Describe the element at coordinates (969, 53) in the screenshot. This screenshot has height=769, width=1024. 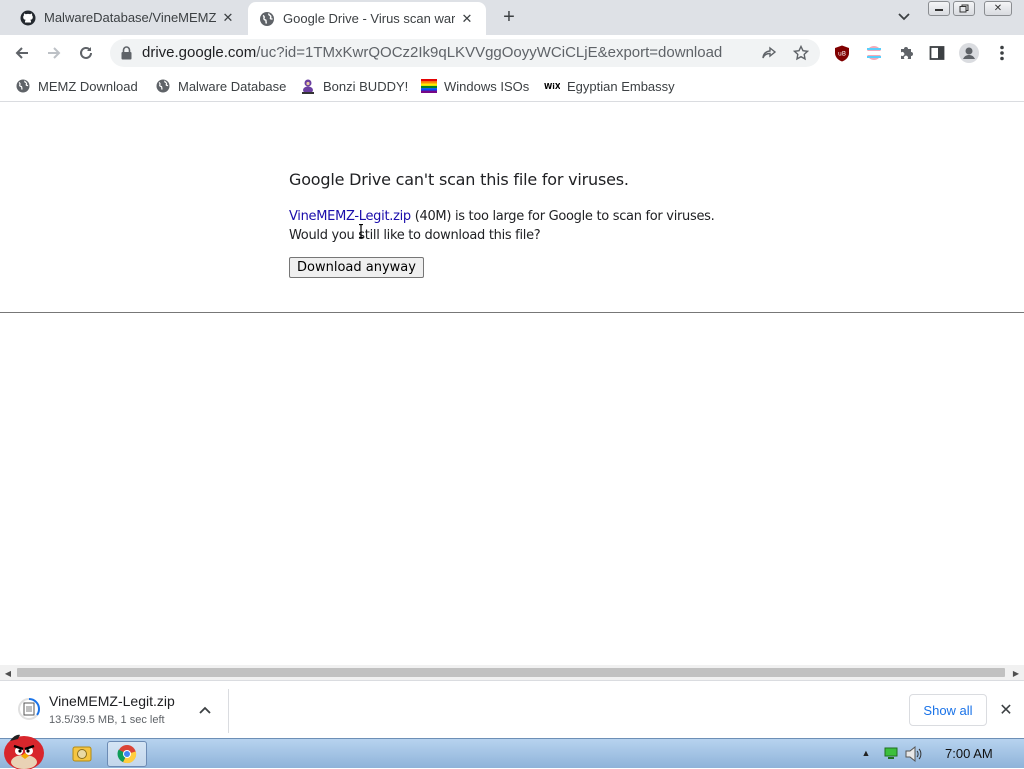
I see `profile-avatar-icon` at that location.